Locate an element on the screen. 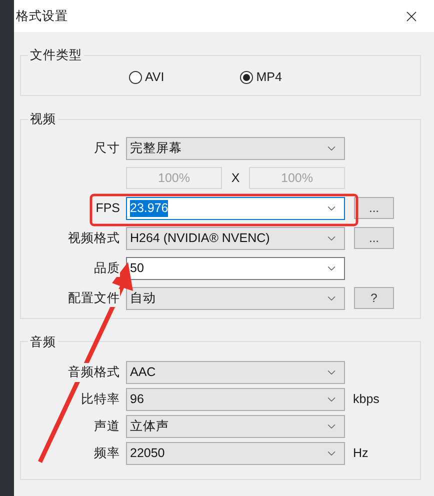 The width and height of the screenshot is (434, 496). dropdown: 96 is located at coordinates (235, 400).